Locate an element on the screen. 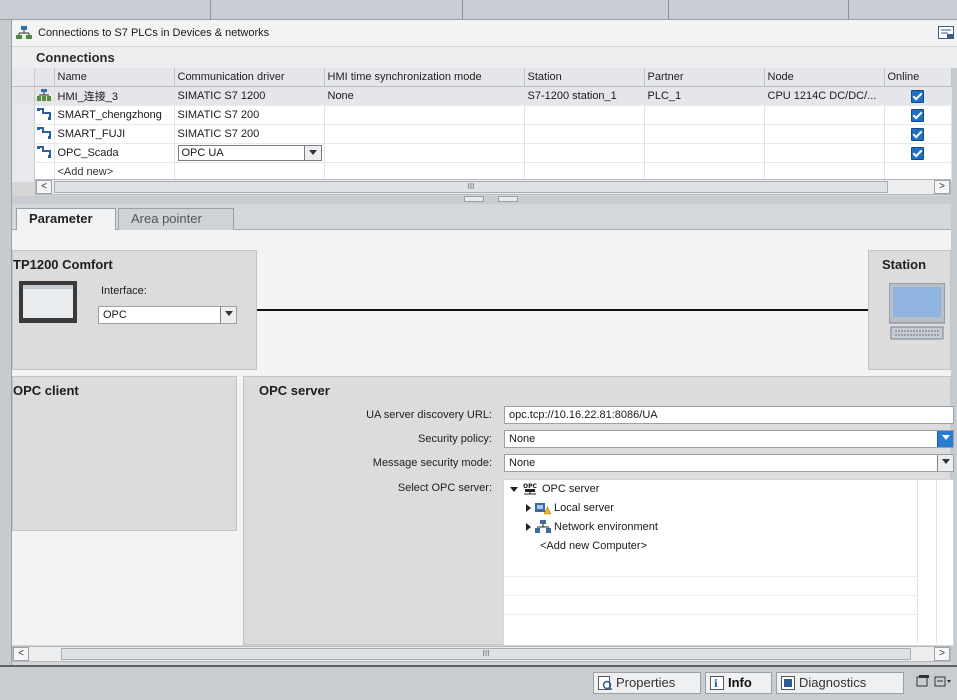 The image size is (957, 700). col-station: Station is located at coordinates (584, 77).